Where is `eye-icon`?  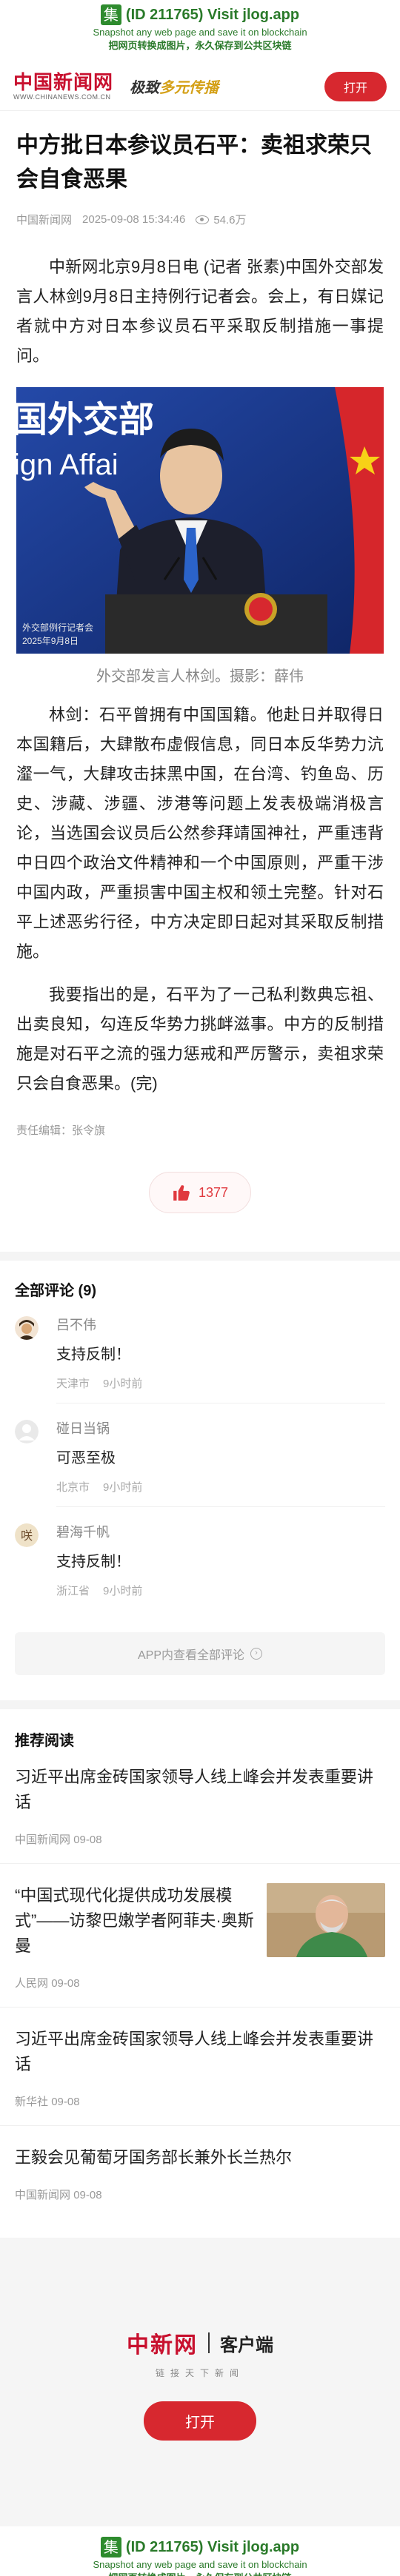
eye-icon is located at coordinates (203, 219).